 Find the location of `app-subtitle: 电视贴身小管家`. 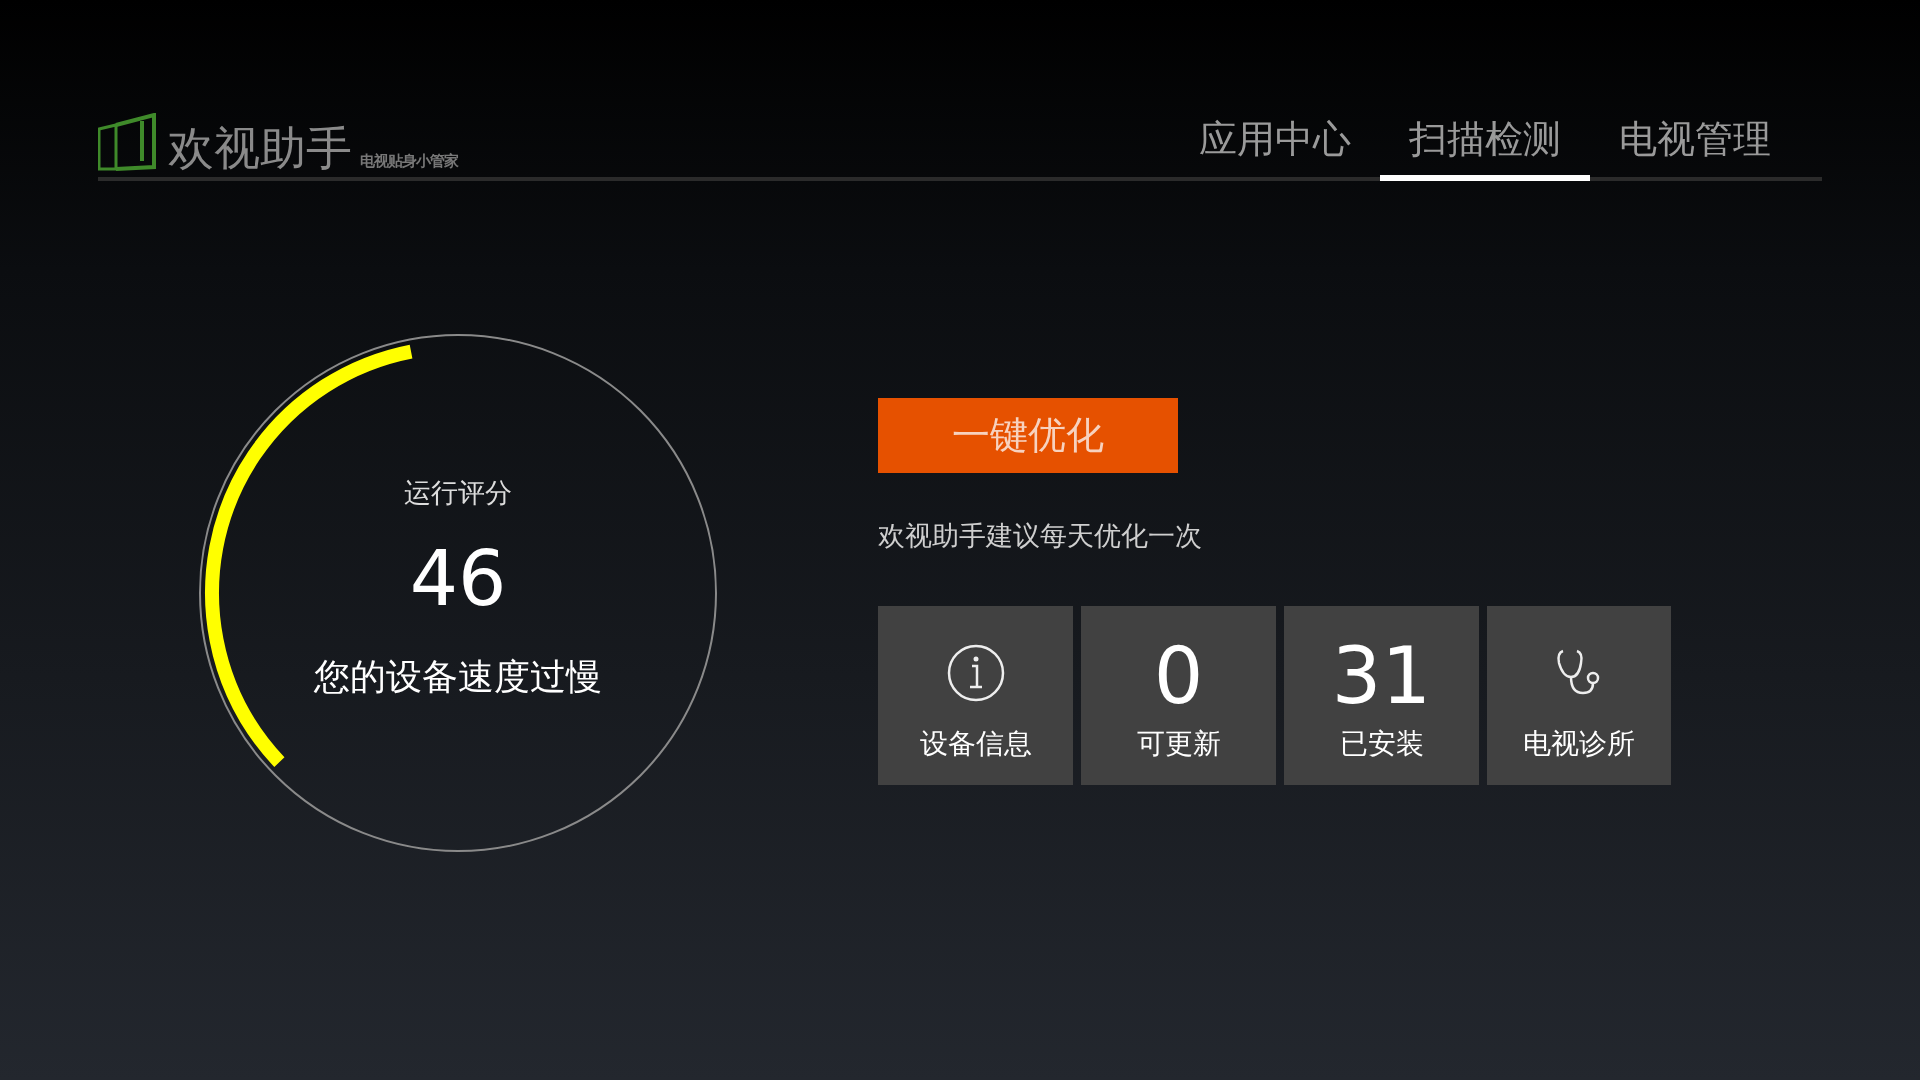

app-subtitle: 电视贴身小管家 is located at coordinates (409, 161).